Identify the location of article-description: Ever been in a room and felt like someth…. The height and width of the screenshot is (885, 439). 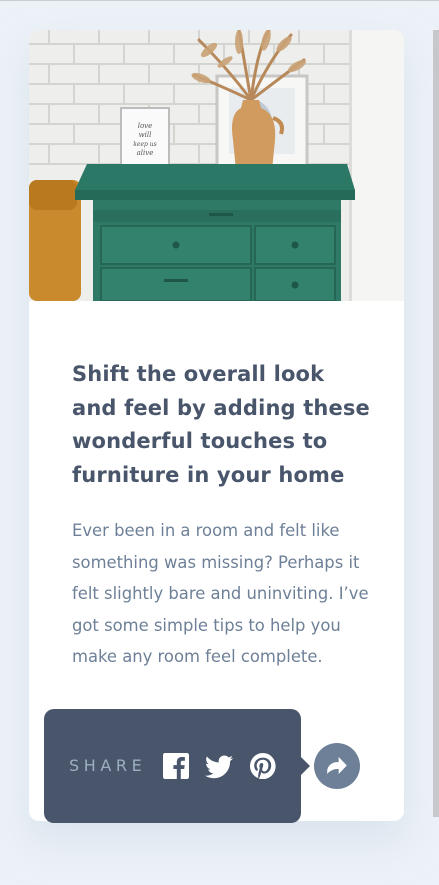
(220, 594).